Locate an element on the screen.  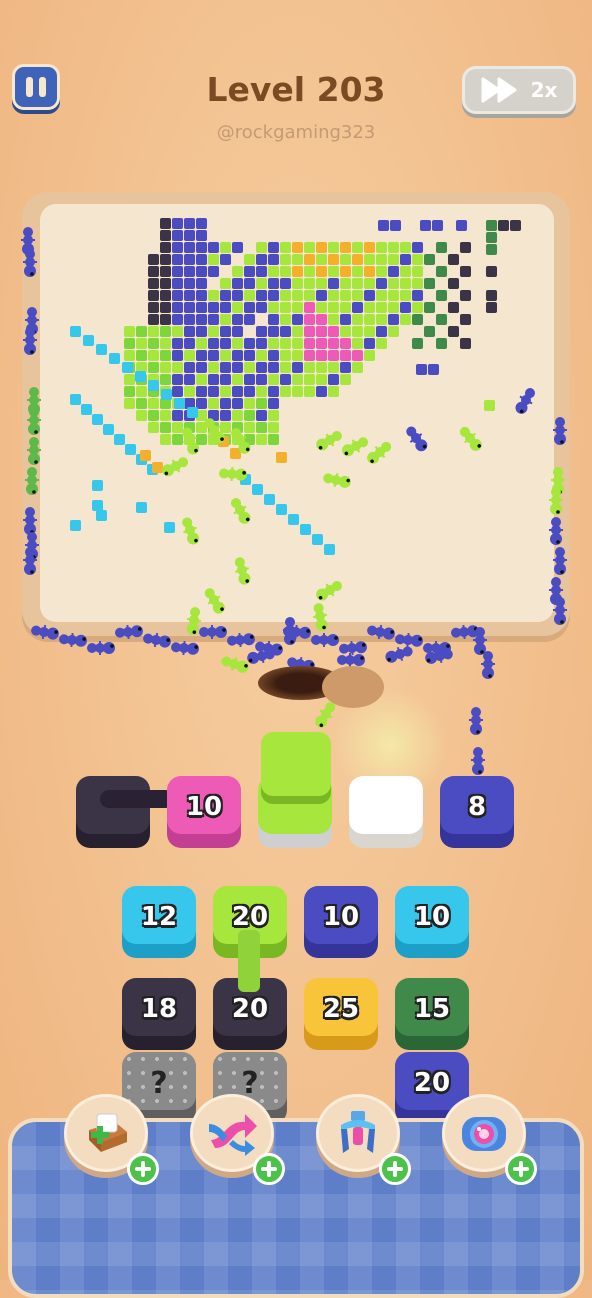
add-tile-icon is located at coordinates (108, 1132).